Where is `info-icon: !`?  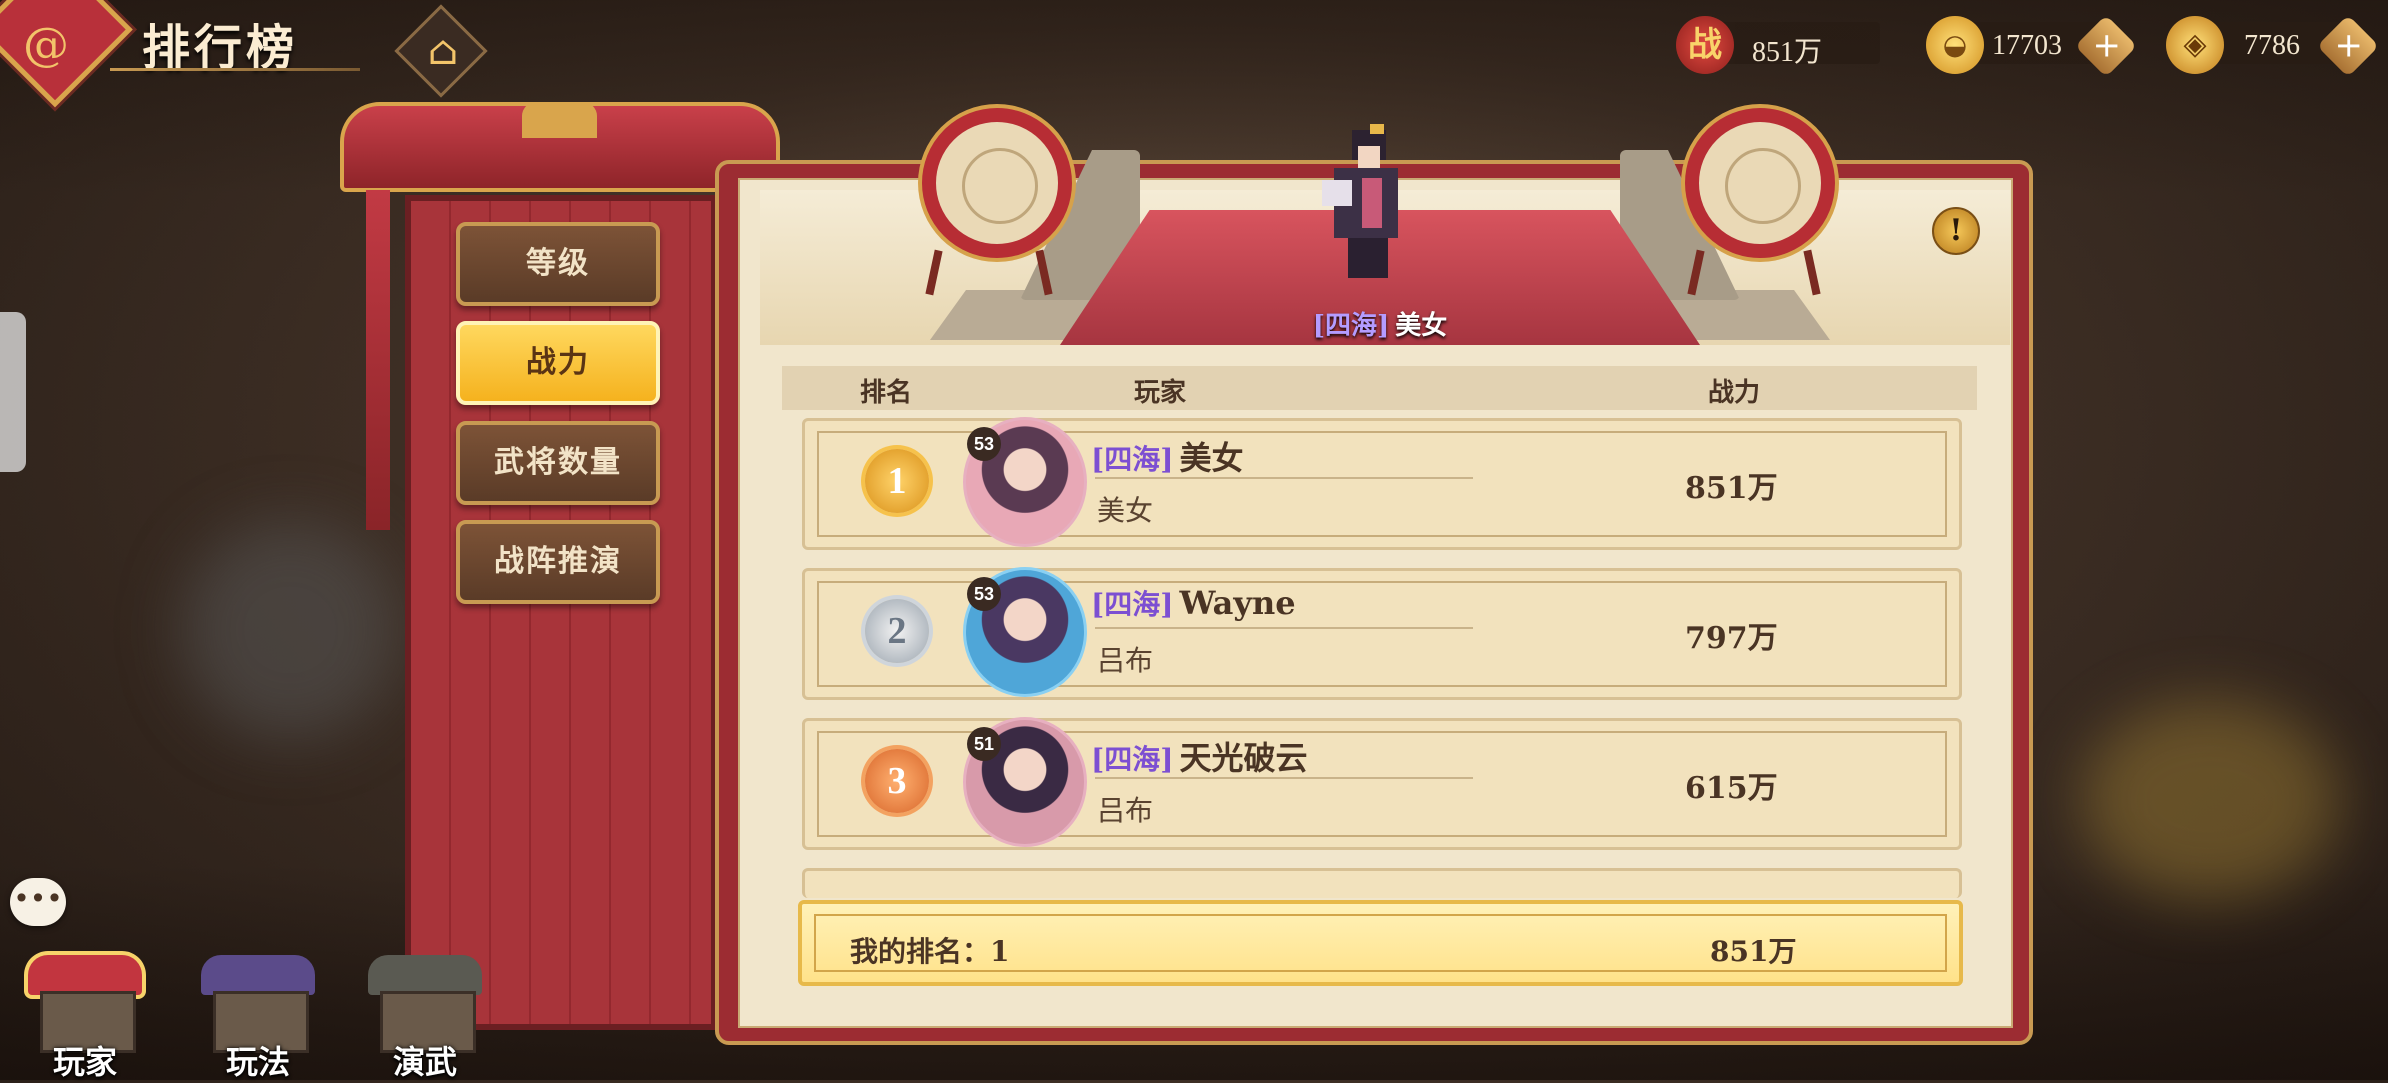
info-icon: ! is located at coordinates (1956, 231).